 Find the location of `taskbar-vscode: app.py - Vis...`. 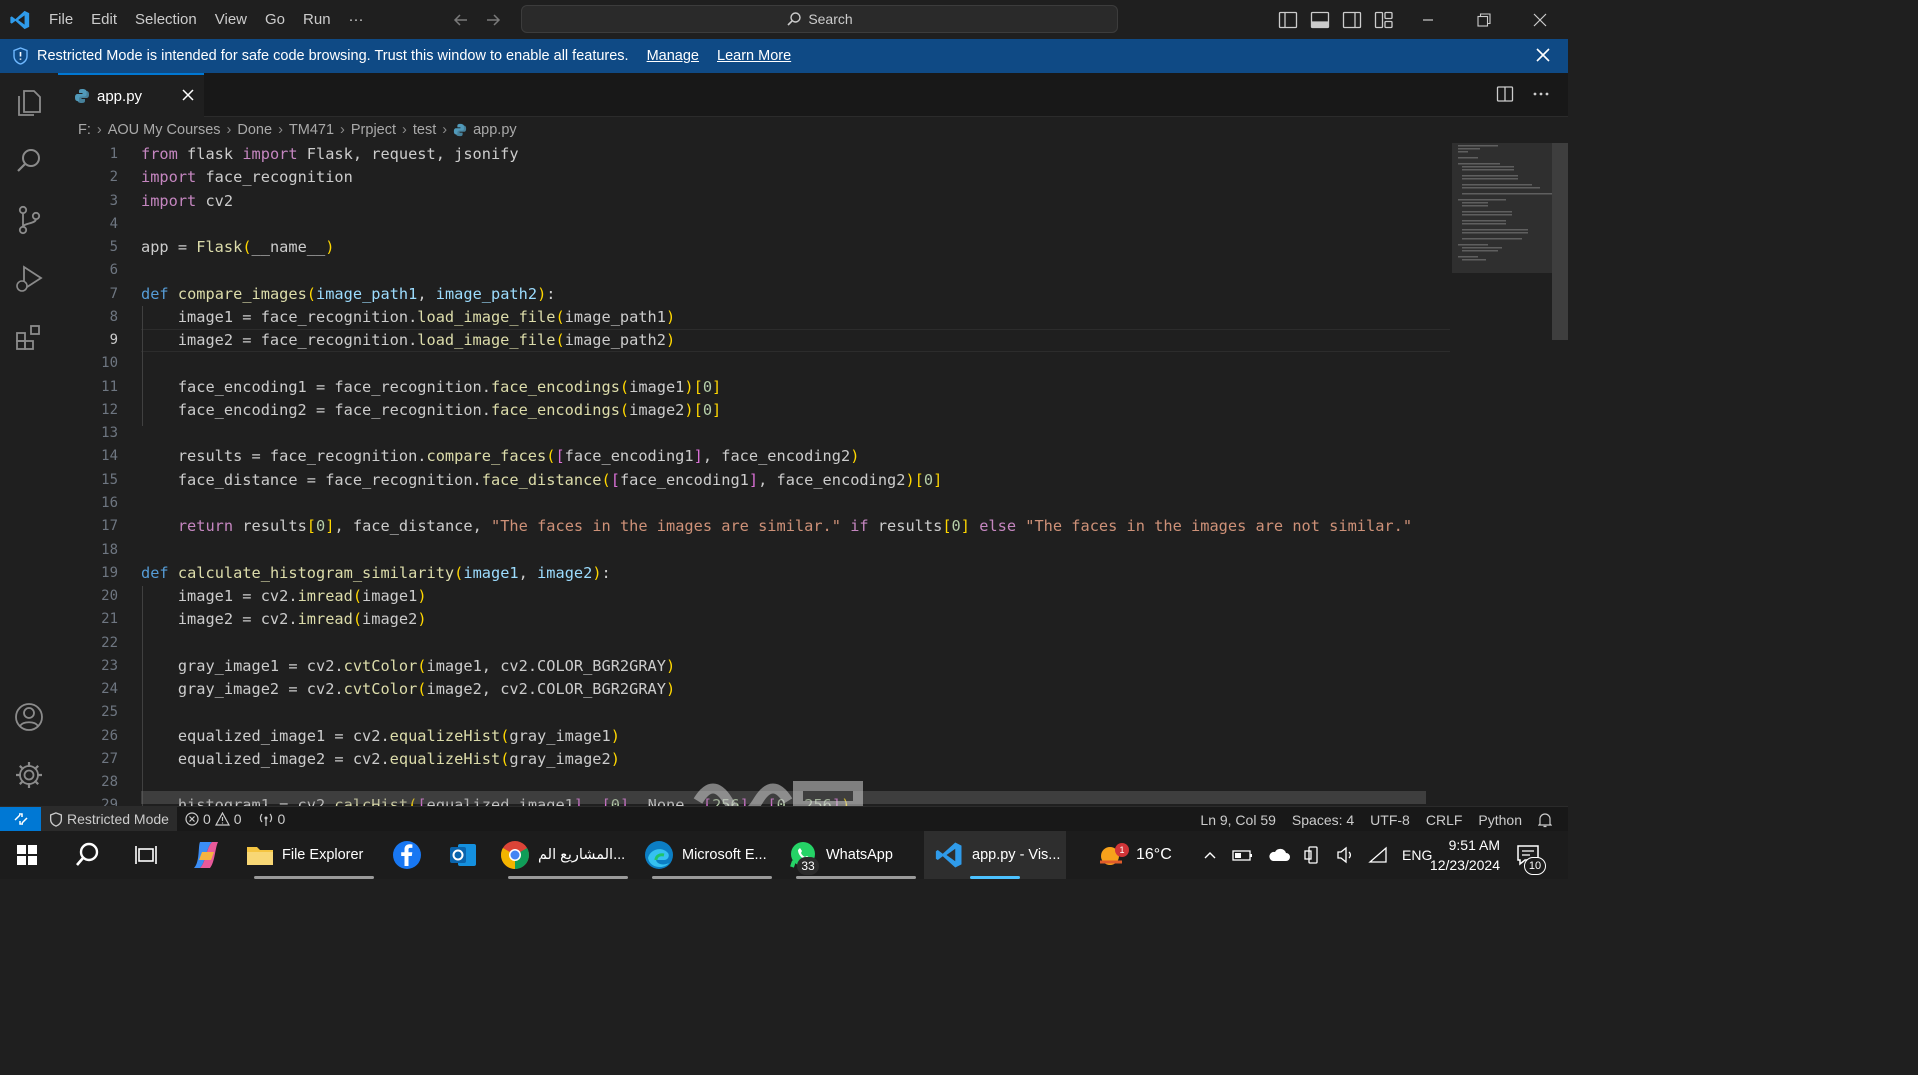

taskbar-vscode: app.py - Vis... is located at coordinates (997, 855).